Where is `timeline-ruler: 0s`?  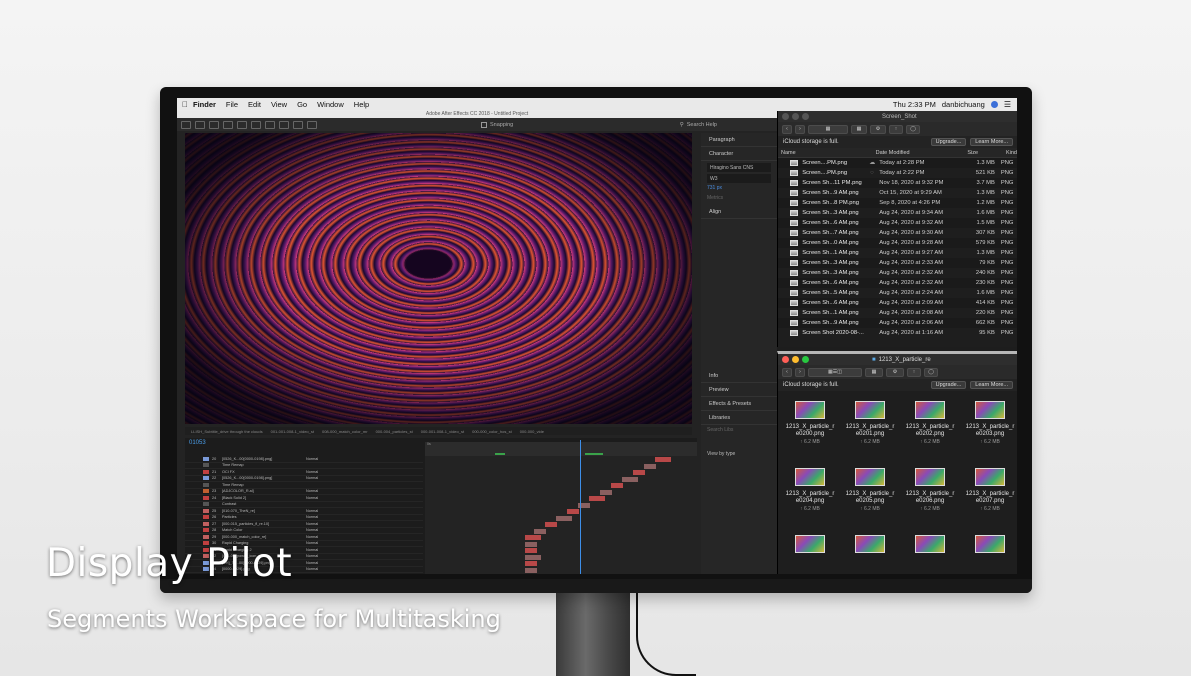
timeline-ruler: 0s is located at coordinates (561, 449).